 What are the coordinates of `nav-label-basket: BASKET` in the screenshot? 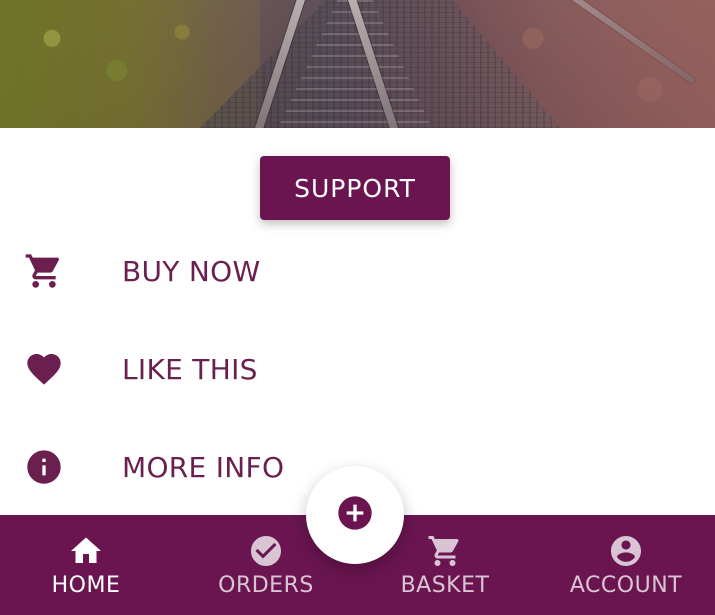 It's located at (445, 585).